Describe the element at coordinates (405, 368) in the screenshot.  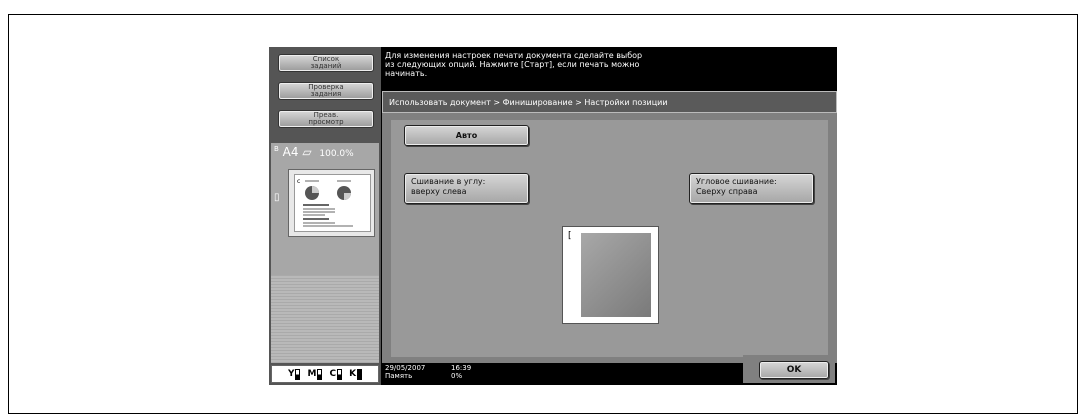
I see `status-date: 29/05/2007` at that location.